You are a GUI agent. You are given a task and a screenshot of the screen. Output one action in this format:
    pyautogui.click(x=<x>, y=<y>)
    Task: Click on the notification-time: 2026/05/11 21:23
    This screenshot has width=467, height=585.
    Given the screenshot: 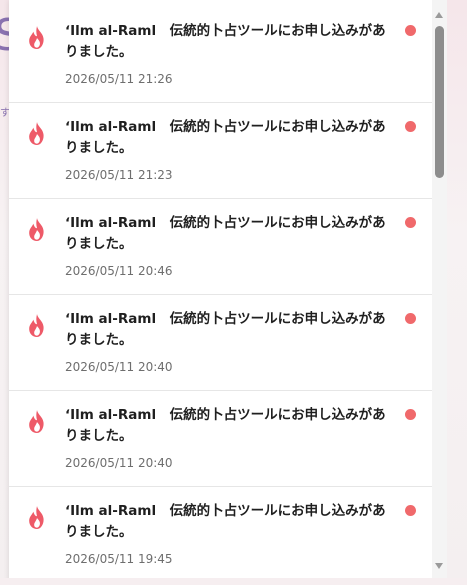 What is the action you would take?
    pyautogui.click(x=119, y=175)
    